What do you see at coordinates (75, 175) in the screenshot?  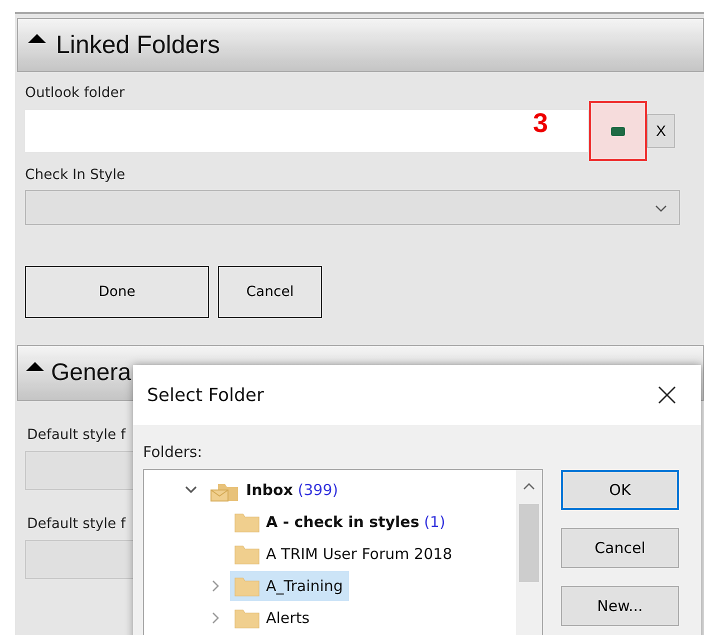 I see `field-label: Check In Style` at bounding box center [75, 175].